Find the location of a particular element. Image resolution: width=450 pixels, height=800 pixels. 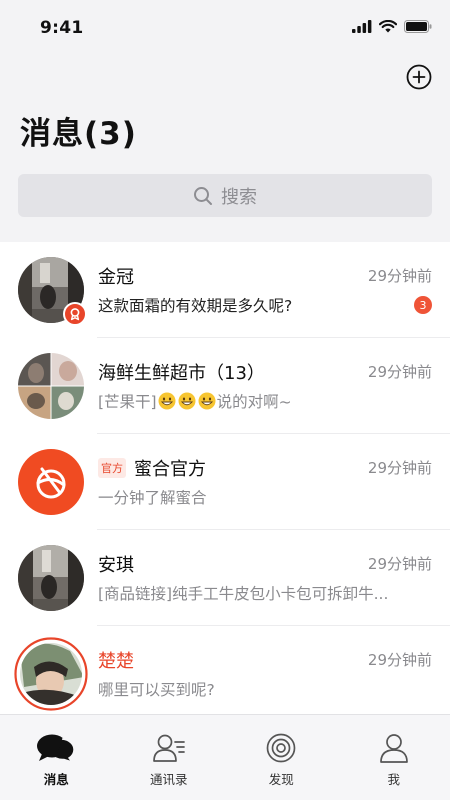

tab-contacts: 通讯录 is located at coordinates (169, 757).